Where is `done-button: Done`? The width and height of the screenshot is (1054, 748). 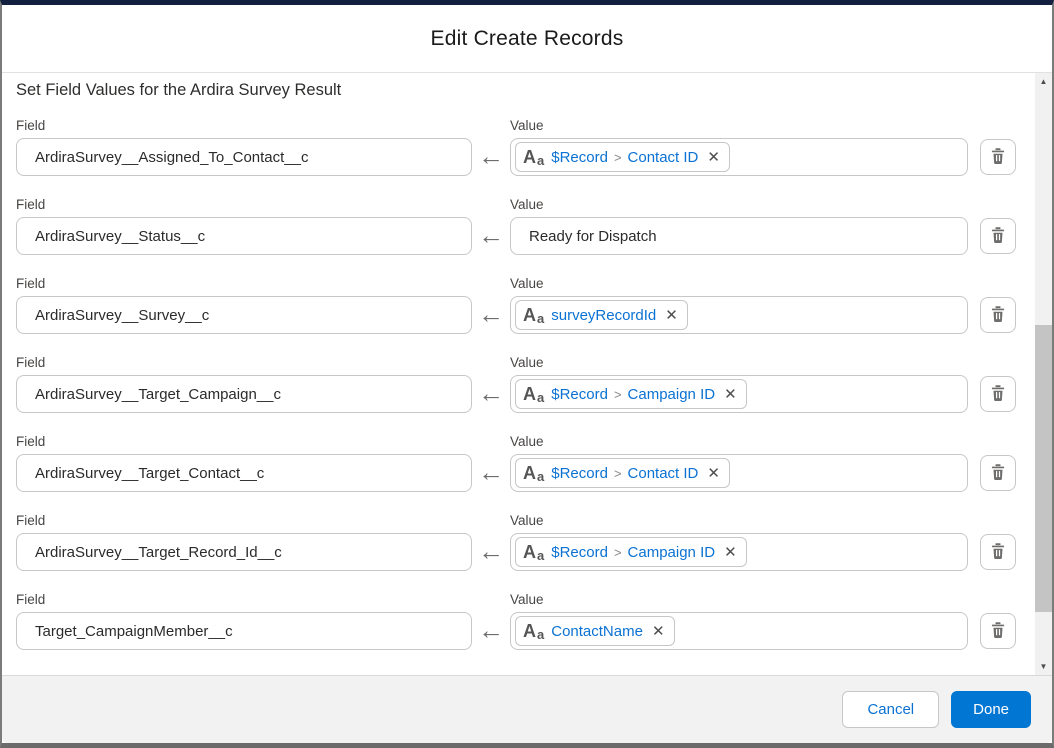
done-button: Done is located at coordinates (991, 709).